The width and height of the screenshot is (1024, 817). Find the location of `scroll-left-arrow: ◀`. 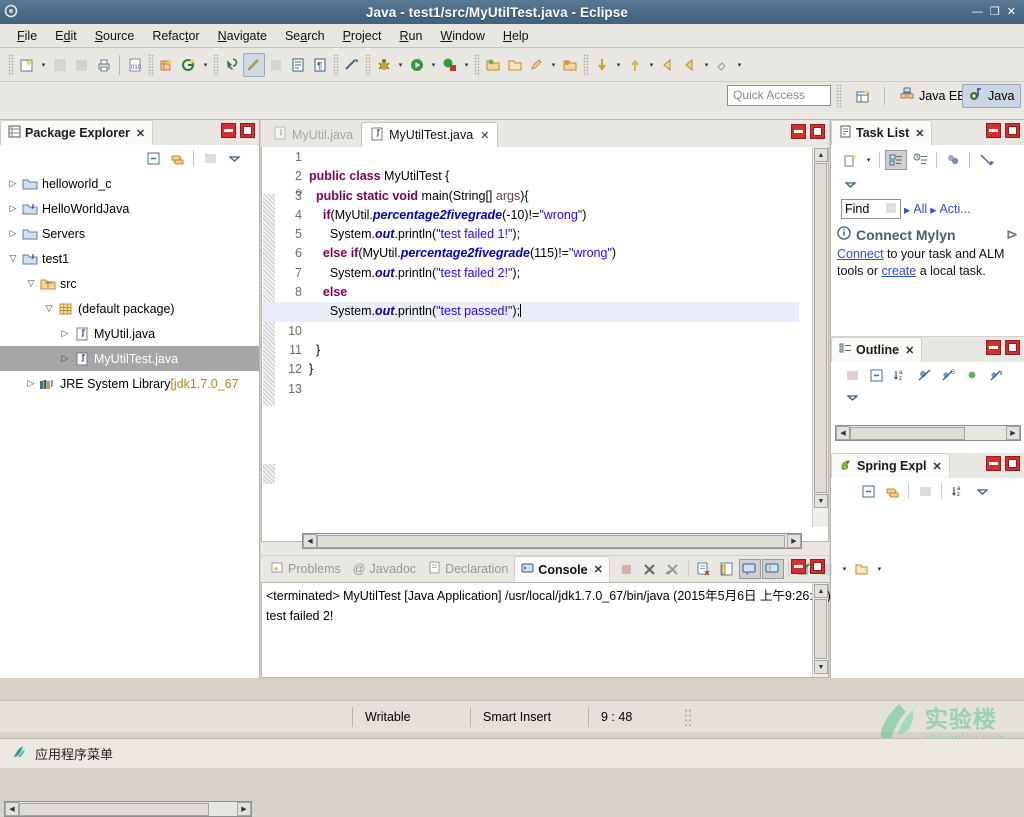

scroll-left-arrow: ◀ is located at coordinates (843, 433).